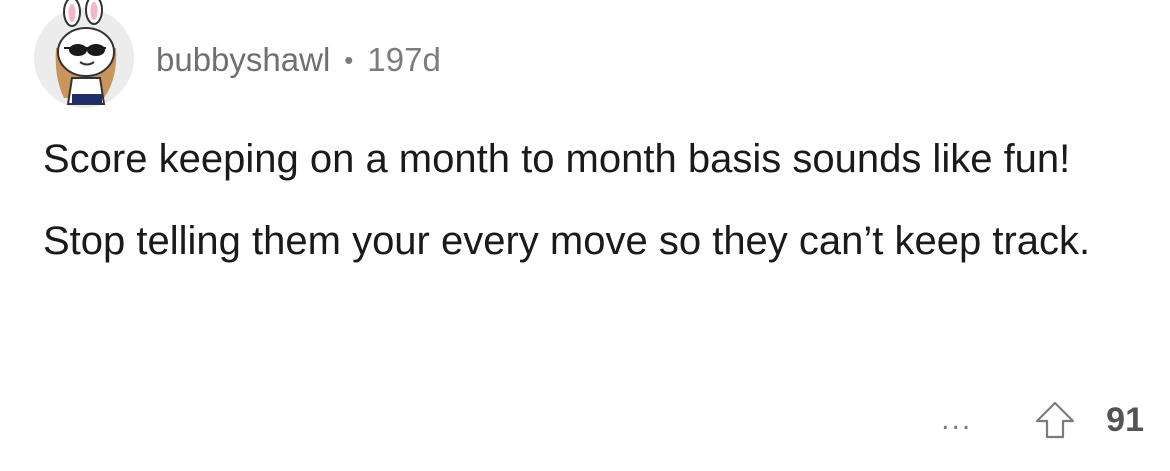 This screenshot has height=471, width=1170. I want to click on comment-header: bubbyshawl • 197d, so click(237, 54).